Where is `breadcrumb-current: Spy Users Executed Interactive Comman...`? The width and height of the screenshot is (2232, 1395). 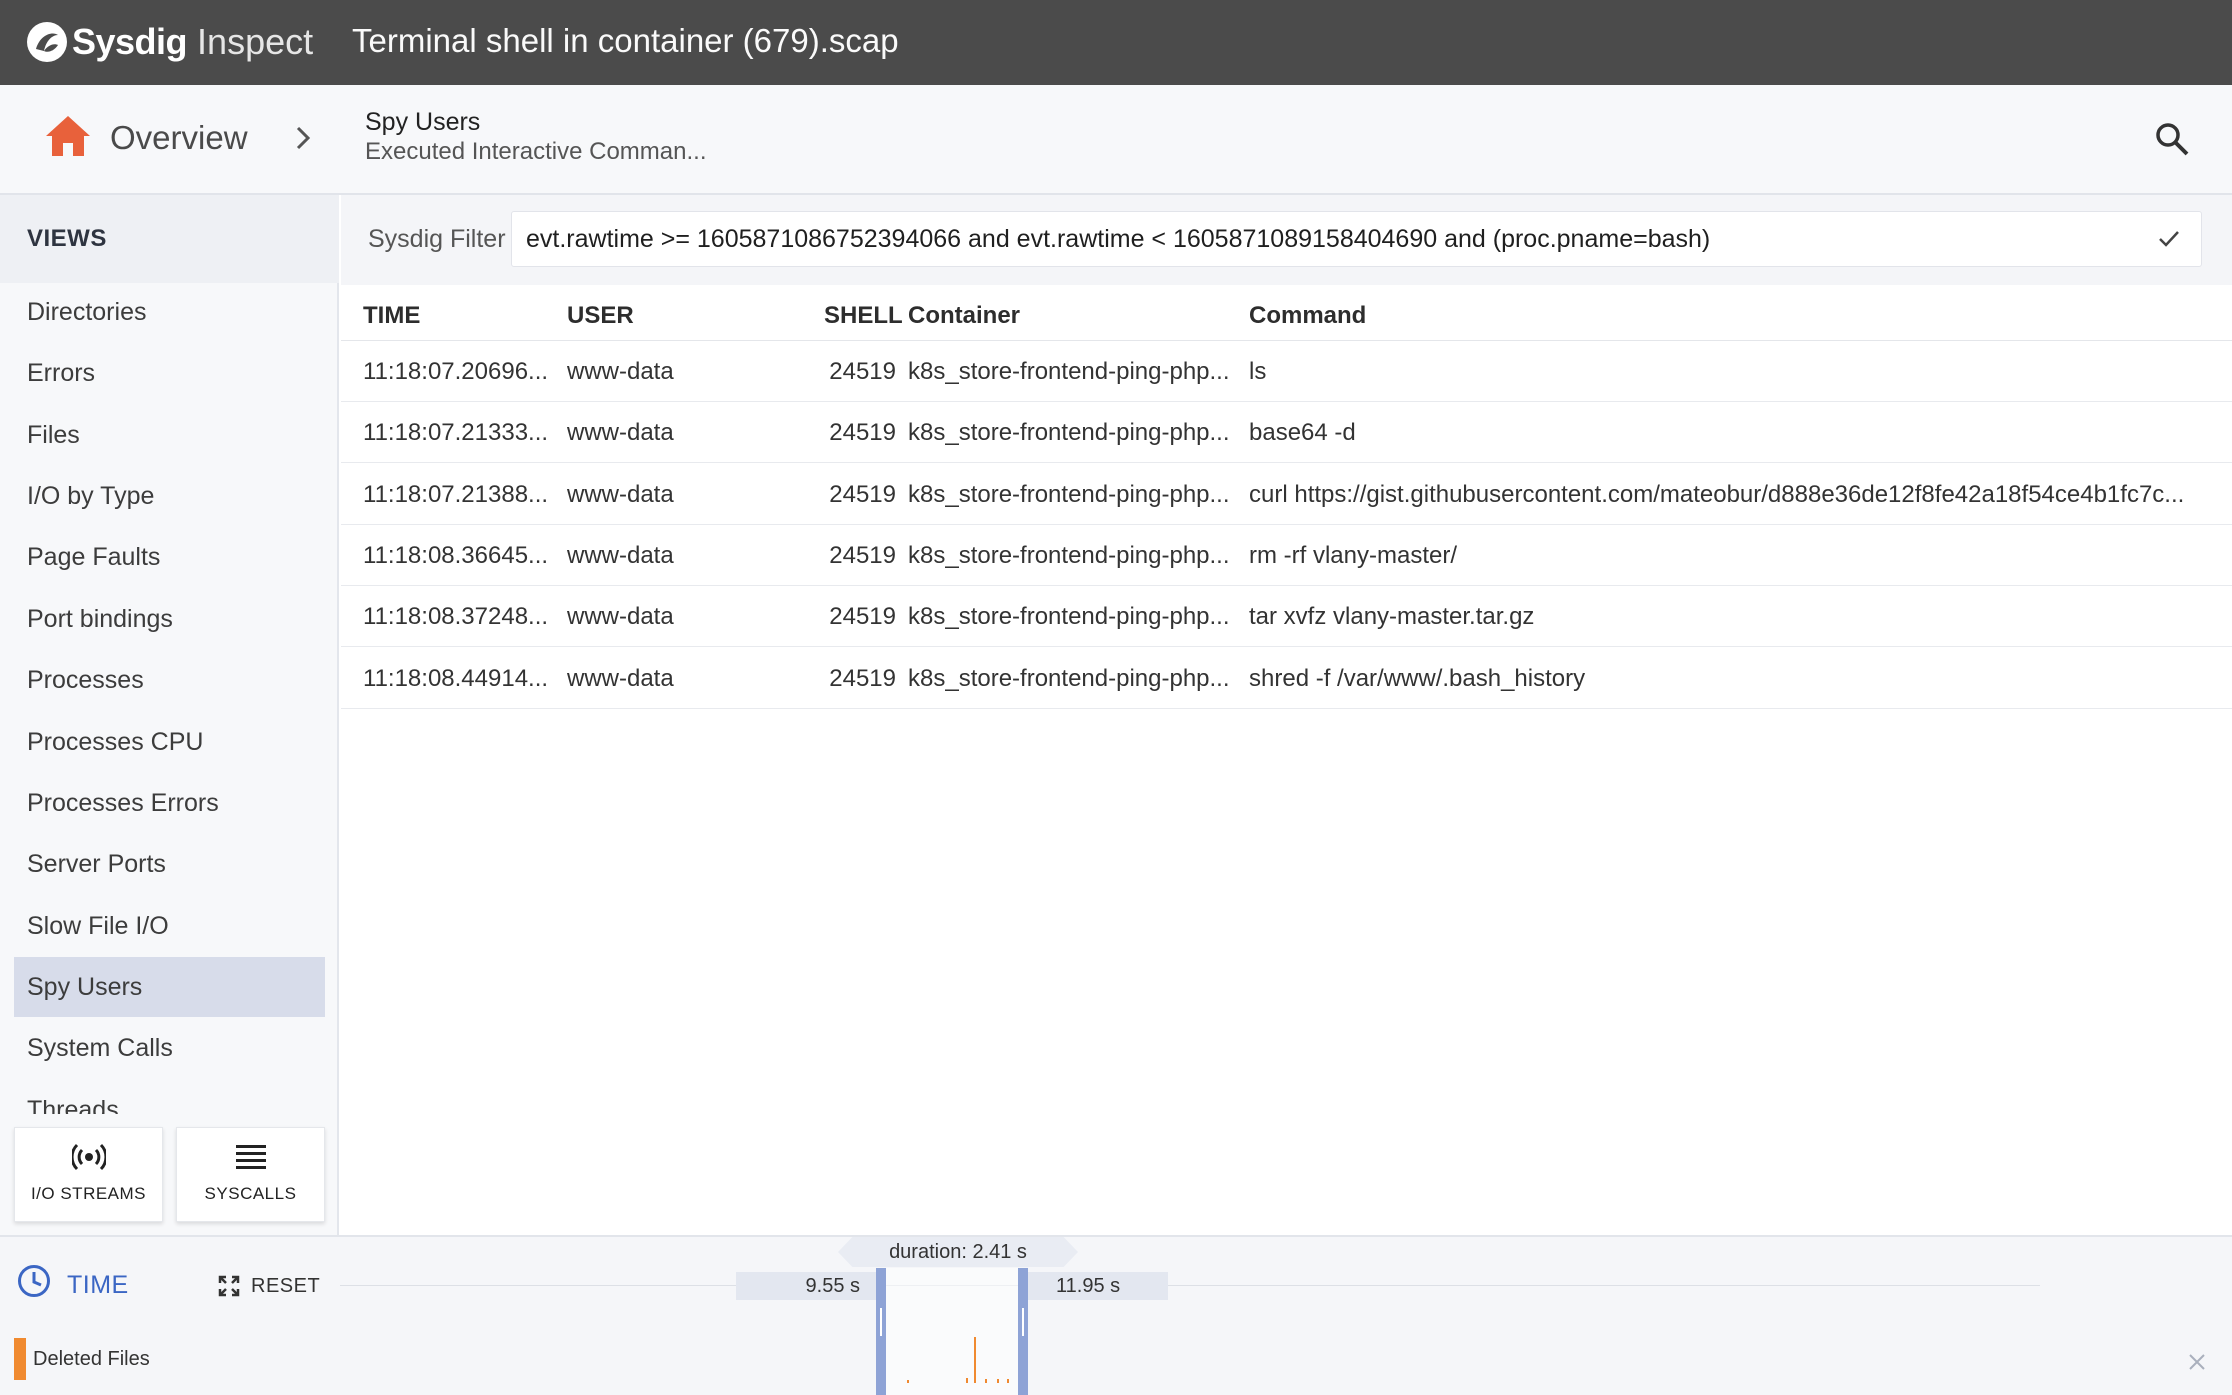 breadcrumb-current: Spy Users Executed Interactive Comman... is located at coordinates (535, 137).